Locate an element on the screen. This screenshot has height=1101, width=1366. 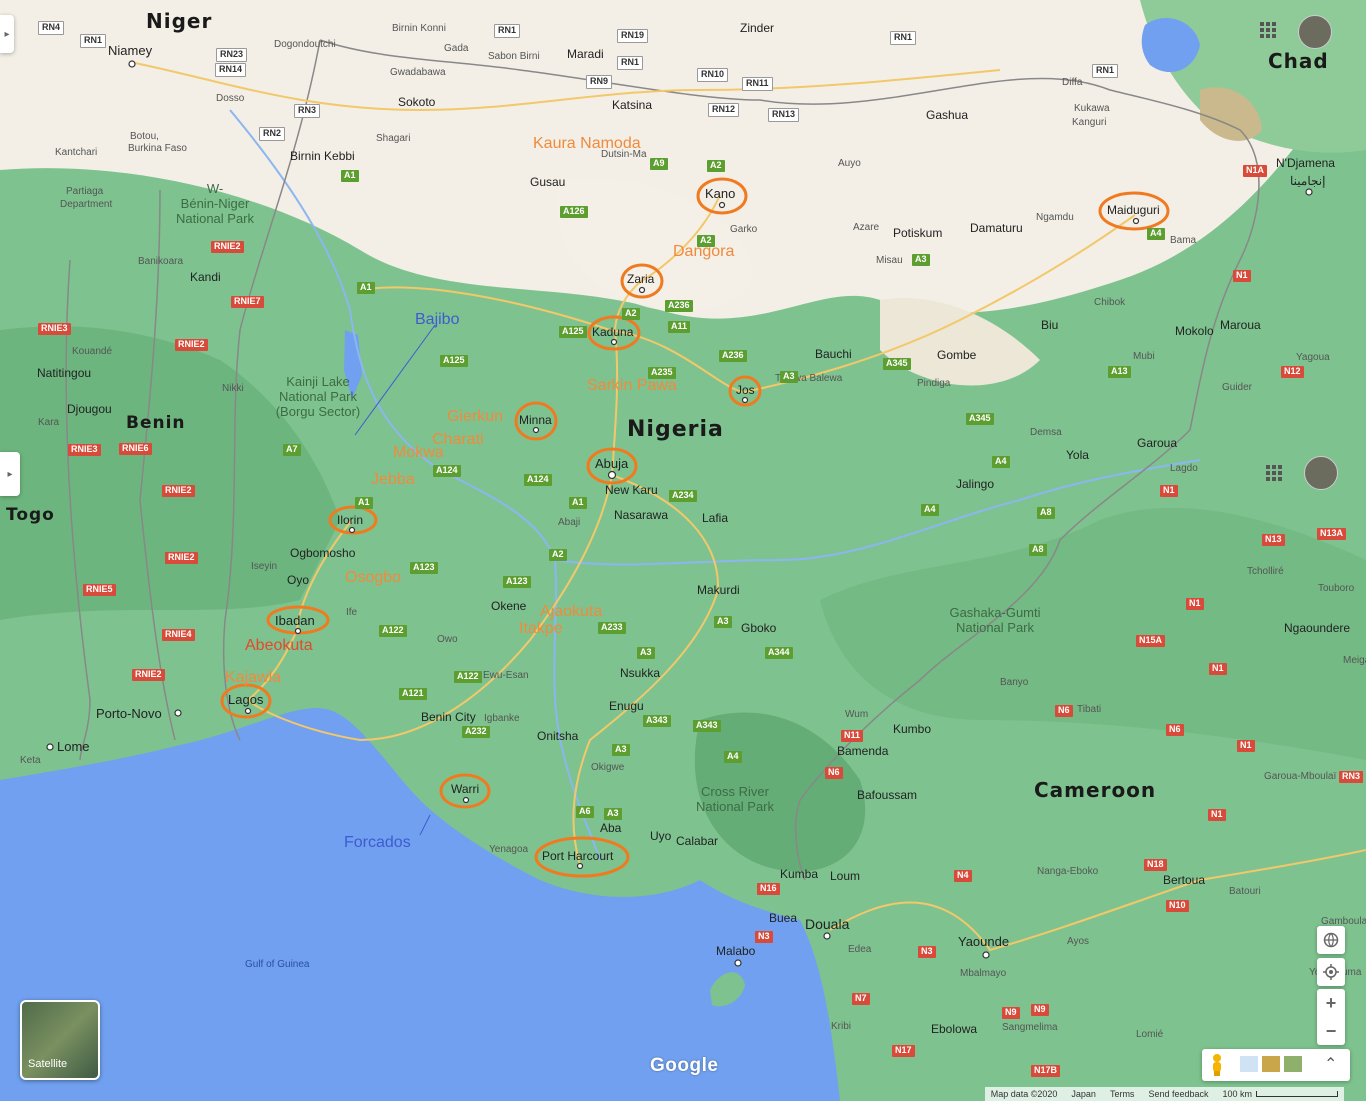
city-label: Banikoara is located at coordinates (161, 261).